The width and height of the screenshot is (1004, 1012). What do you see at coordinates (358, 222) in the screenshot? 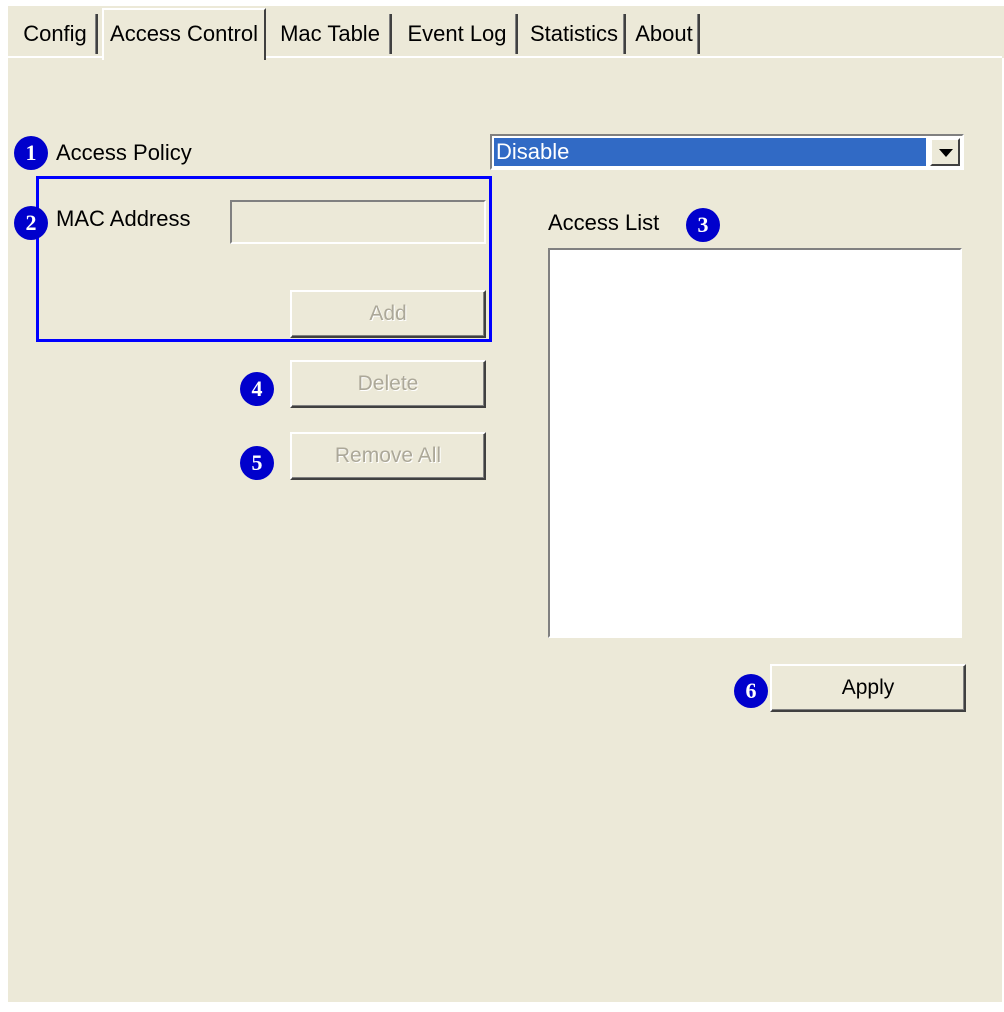
I see `mac-address-input` at bounding box center [358, 222].